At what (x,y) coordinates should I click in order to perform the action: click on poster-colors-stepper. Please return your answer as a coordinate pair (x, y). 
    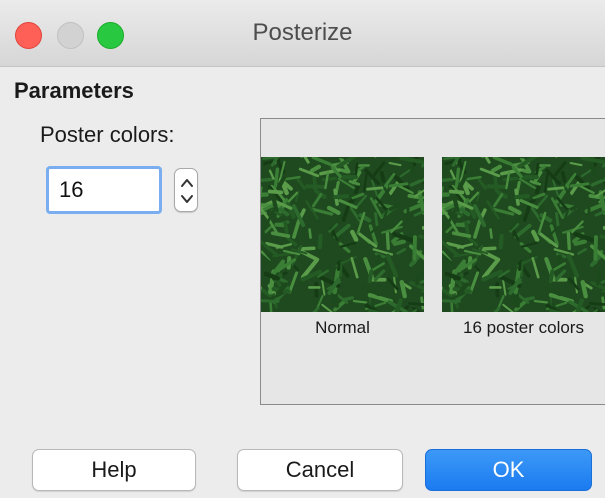
    Looking at the image, I should click on (186, 190).